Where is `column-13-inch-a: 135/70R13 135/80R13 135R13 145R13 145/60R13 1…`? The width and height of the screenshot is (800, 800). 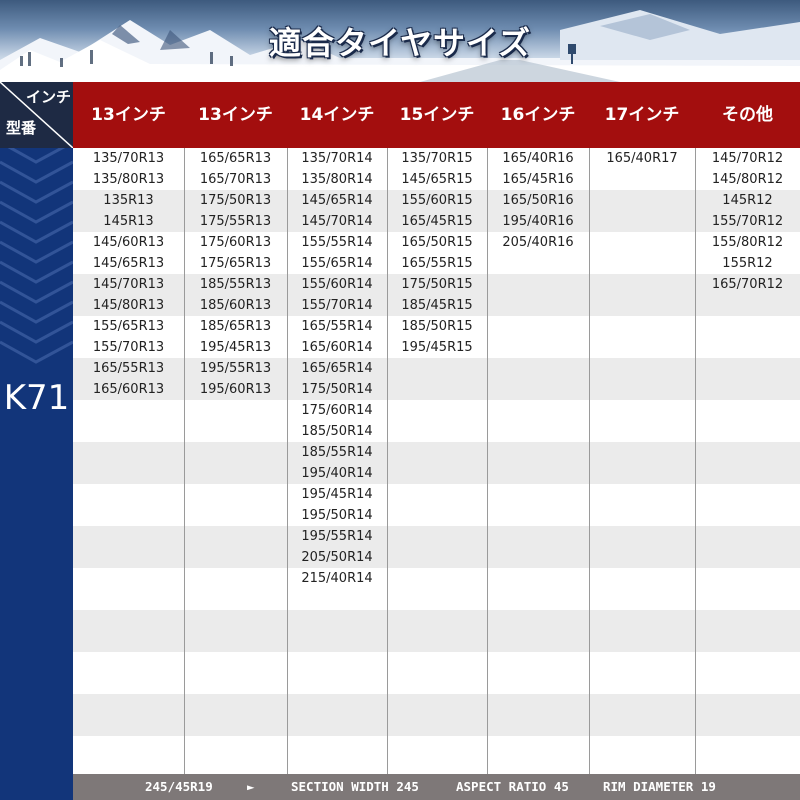 column-13-inch-a: 135/70R13 135/80R13 135R13 145R13 145/60R13 1… is located at coordinates (128, 461).